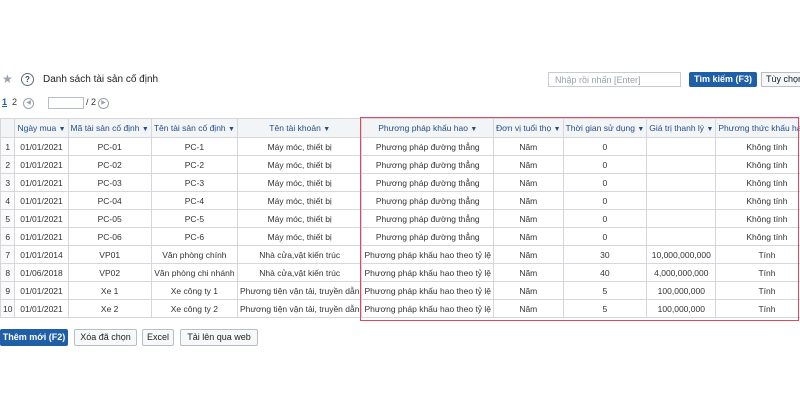 The image size is (800, 420). What do you see at coordinates (194, 254) in the screenshot?
I see `cell-asset-name: Văn phòng chính` at bounding box center [194, 254].